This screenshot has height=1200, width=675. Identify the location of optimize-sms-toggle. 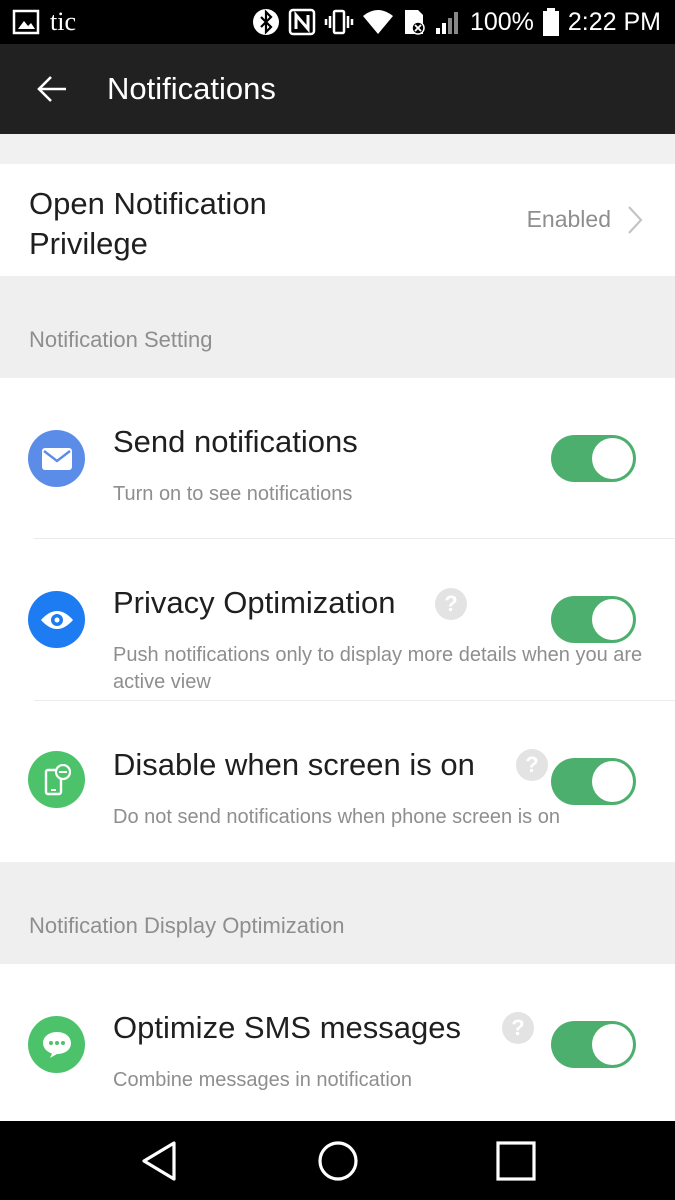
(593, 1044).